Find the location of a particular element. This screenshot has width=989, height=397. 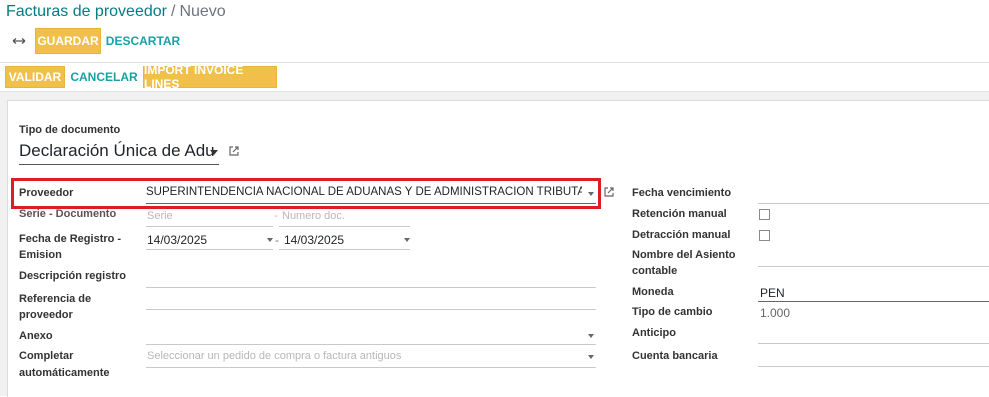

referencia-input is located at coordinates (371, 309).